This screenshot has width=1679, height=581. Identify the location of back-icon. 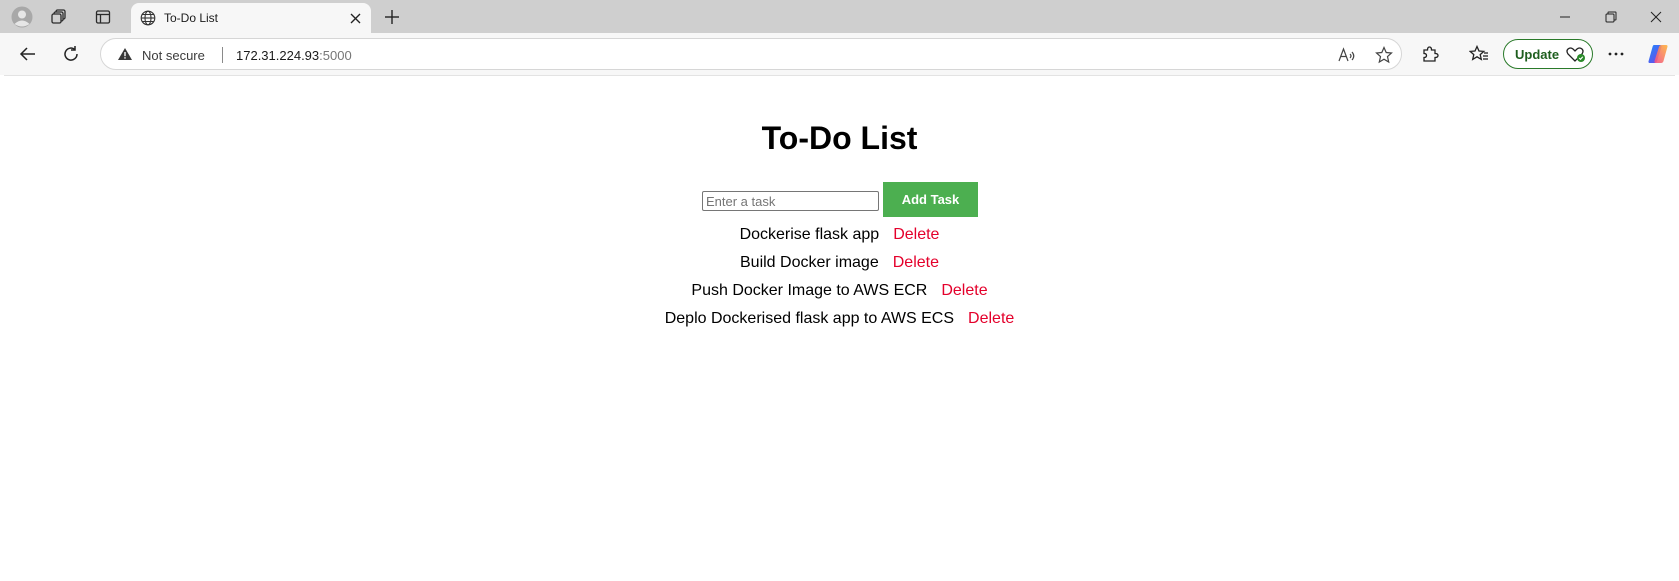
(28, 54).